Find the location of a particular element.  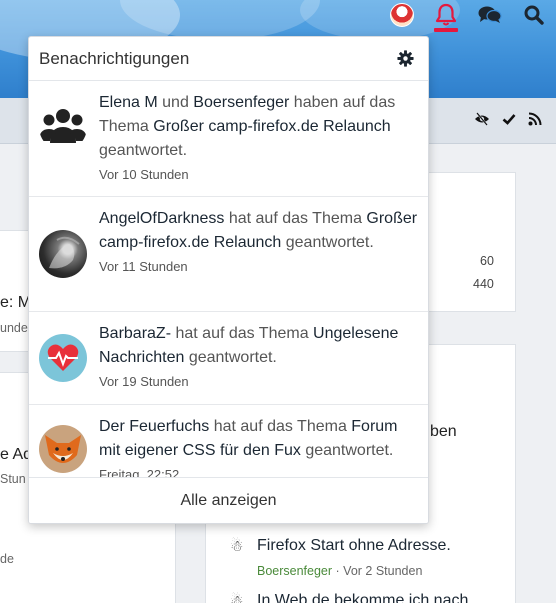

gear-icon is located at coordinates (405, 58).